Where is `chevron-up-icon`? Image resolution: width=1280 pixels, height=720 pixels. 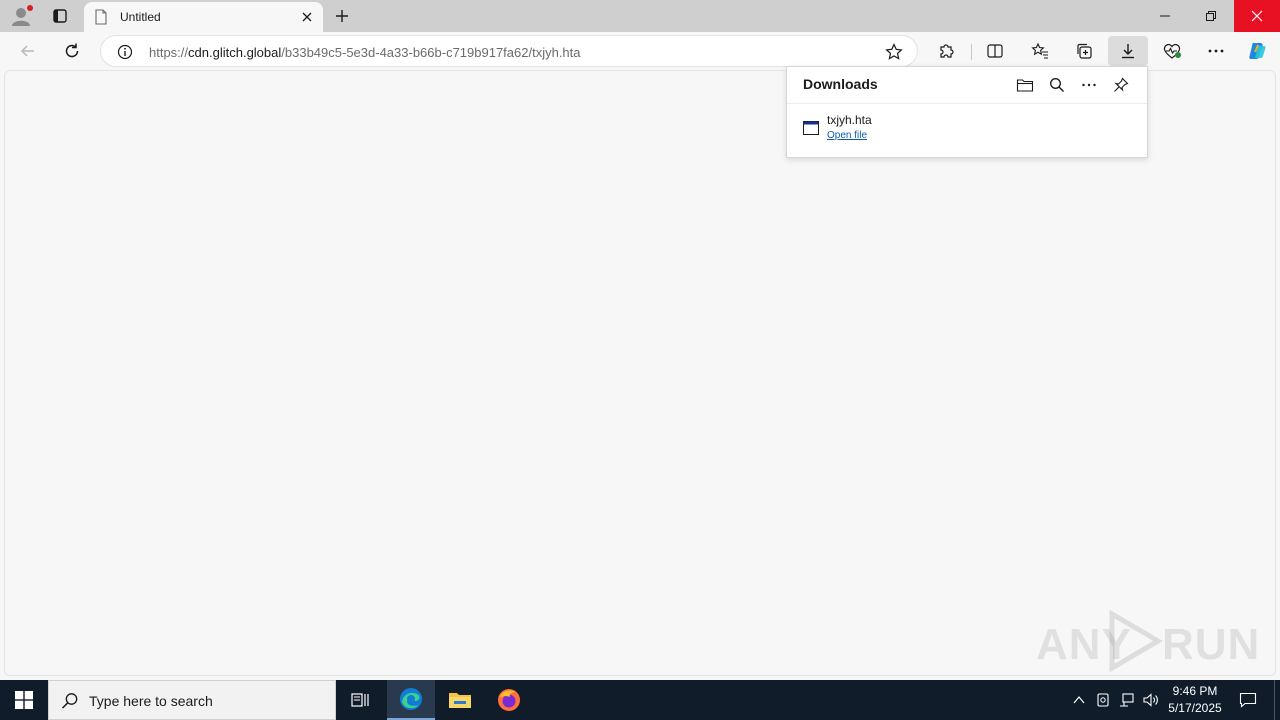
chevron-up-icon is located at coordinates (1079, 700).